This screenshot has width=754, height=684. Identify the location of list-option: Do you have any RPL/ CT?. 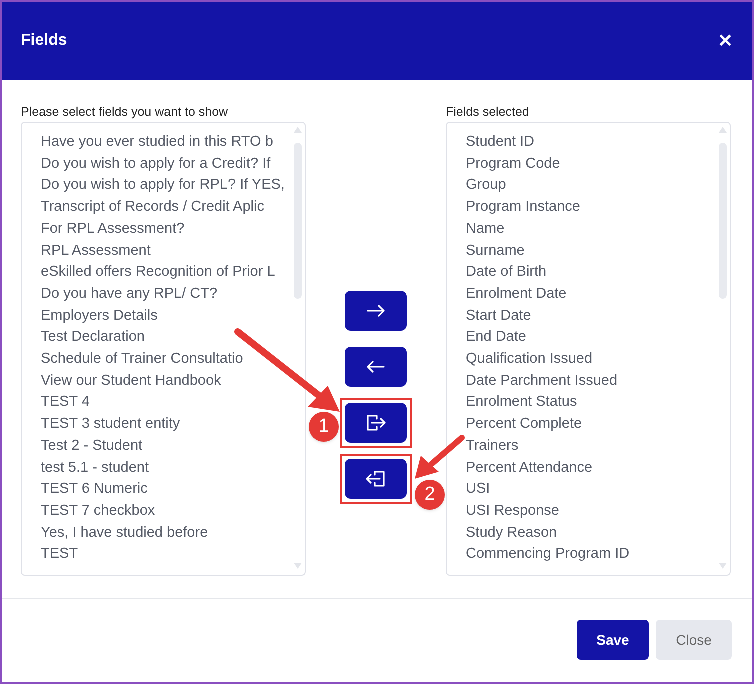
(173, 295).